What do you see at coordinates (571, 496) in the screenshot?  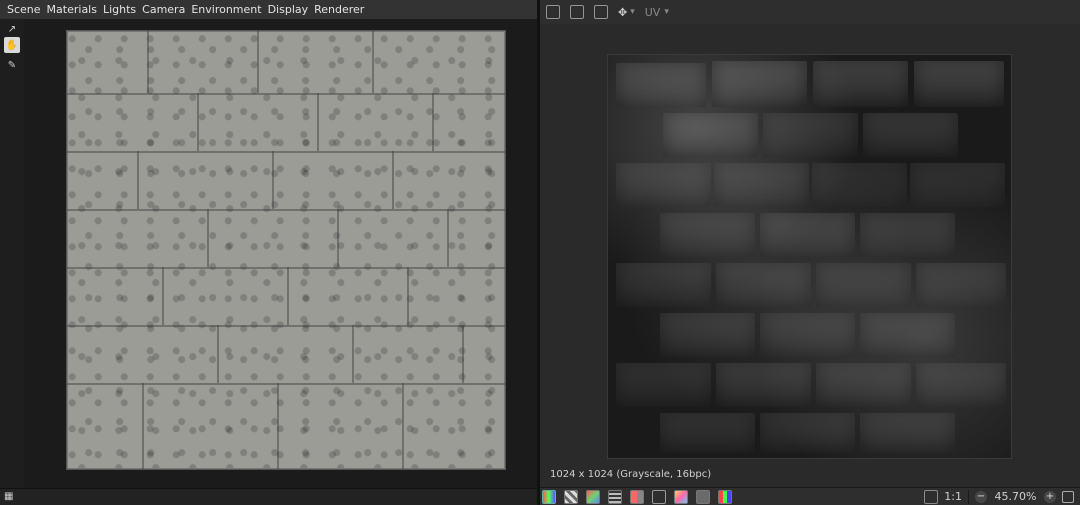 I see `checker-icon` at bounding box center [571, 496].